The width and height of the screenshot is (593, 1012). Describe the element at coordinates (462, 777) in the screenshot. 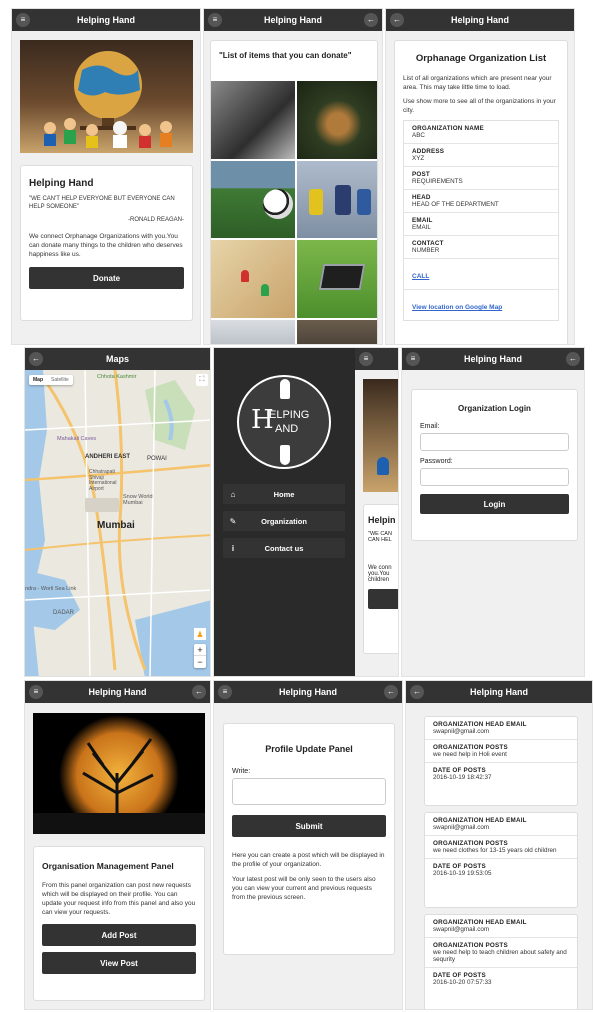

I see `field-value: 2016-10-19 18:42:37` at that location.